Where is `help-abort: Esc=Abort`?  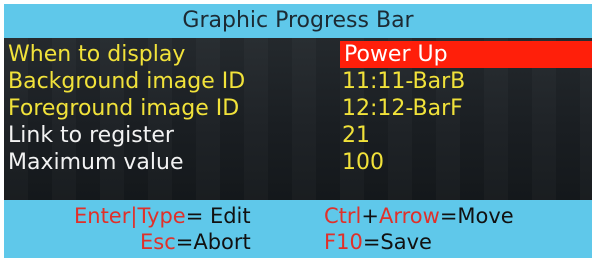 help-abort: Esc=Abort is located at coordinates (195, 242).